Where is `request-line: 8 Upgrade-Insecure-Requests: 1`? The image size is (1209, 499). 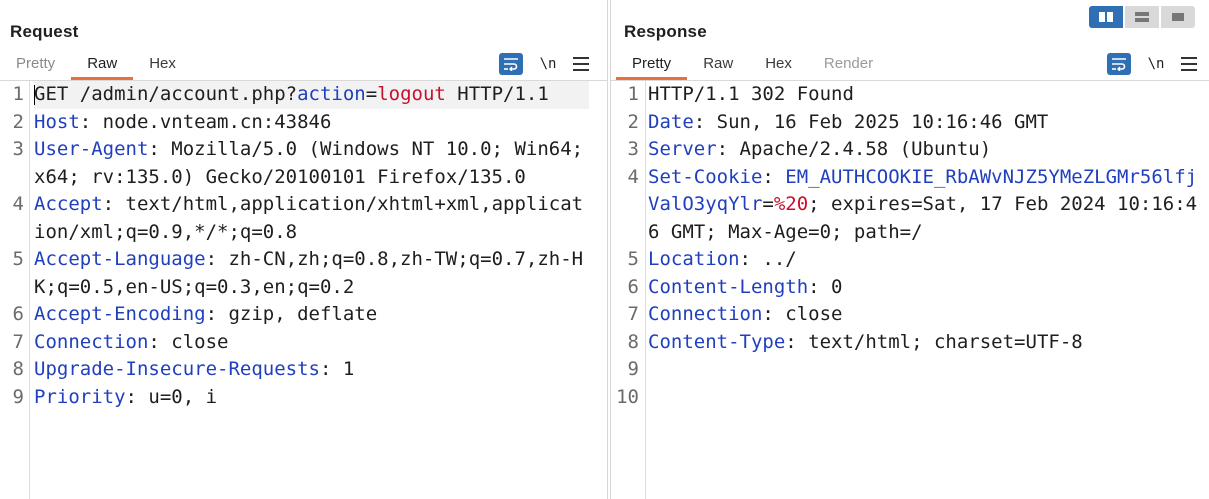
request-line: 8 Upgrade-Insecure-Requests: 1 is located at coordinates (303, 370).